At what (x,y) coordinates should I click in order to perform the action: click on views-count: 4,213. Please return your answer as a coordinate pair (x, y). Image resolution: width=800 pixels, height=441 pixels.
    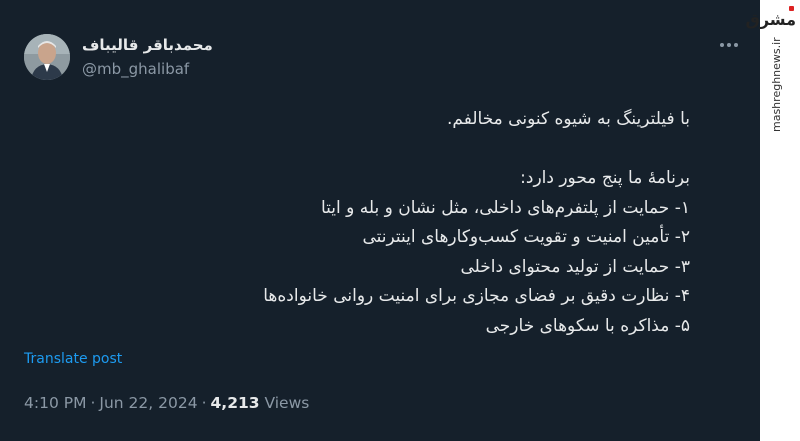
    Looking at the image, I should click on (235, 403).